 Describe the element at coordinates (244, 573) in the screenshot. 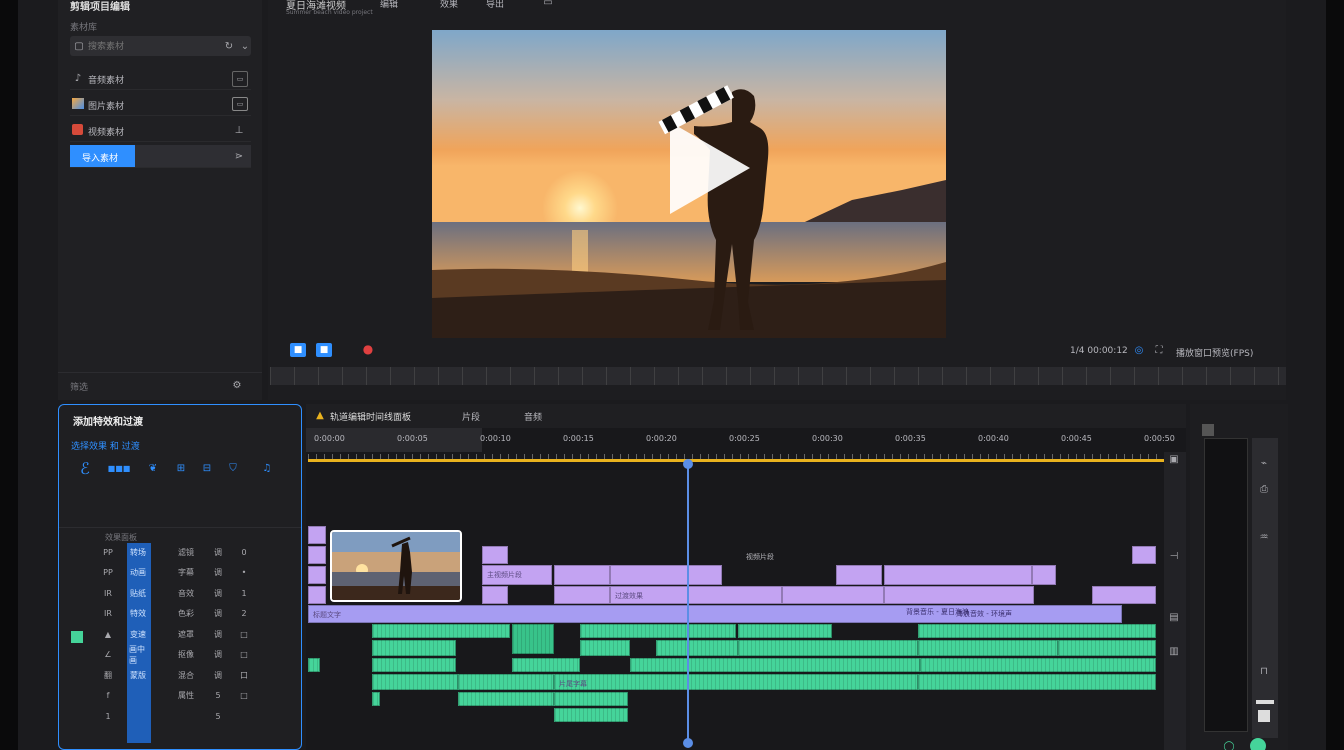

I see `effect-cell-1-4: •` at that location.